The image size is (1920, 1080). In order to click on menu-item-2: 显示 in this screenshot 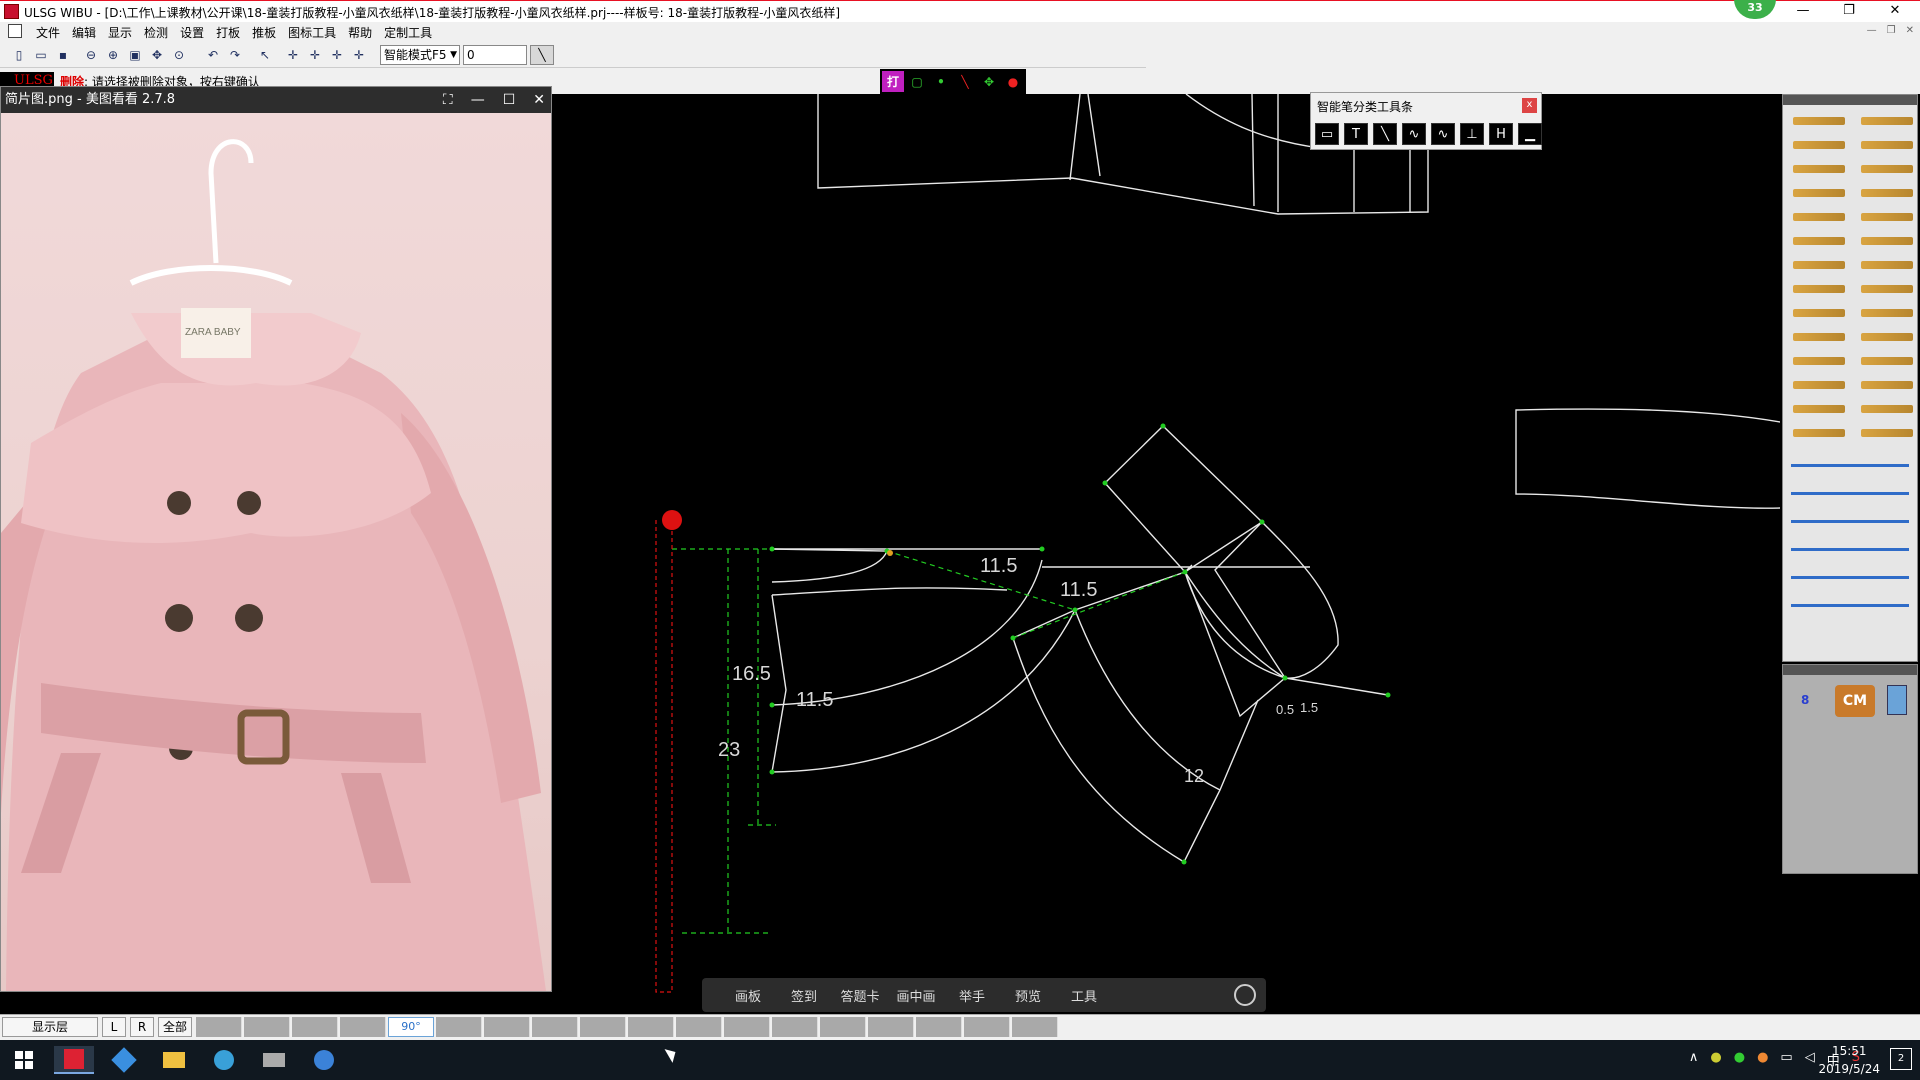, I will do `click(120, 32)`.